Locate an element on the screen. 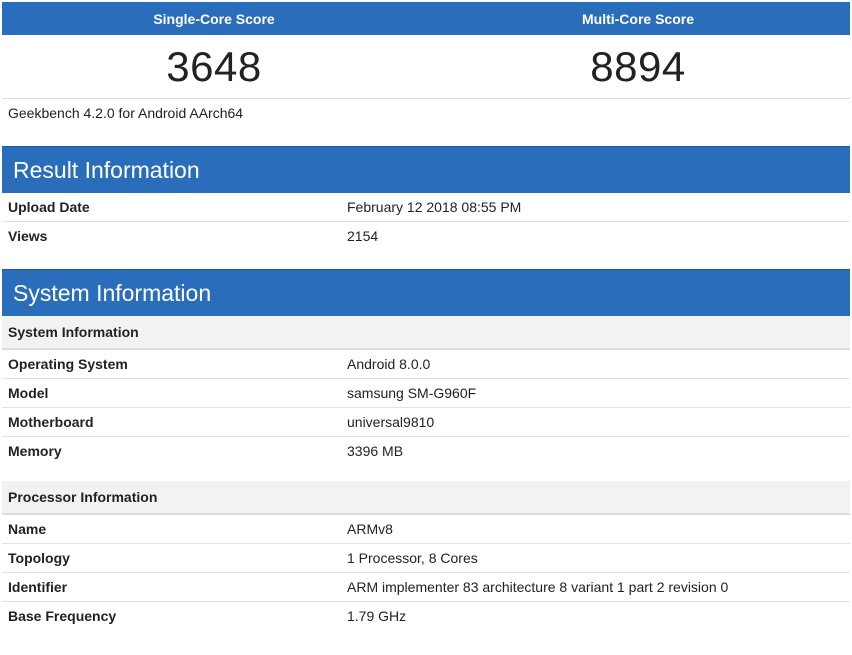 The width and height of the screenshot is (852, 655). table-row: Operating System Android 8.0.0 is located at coordinates (426, 364).